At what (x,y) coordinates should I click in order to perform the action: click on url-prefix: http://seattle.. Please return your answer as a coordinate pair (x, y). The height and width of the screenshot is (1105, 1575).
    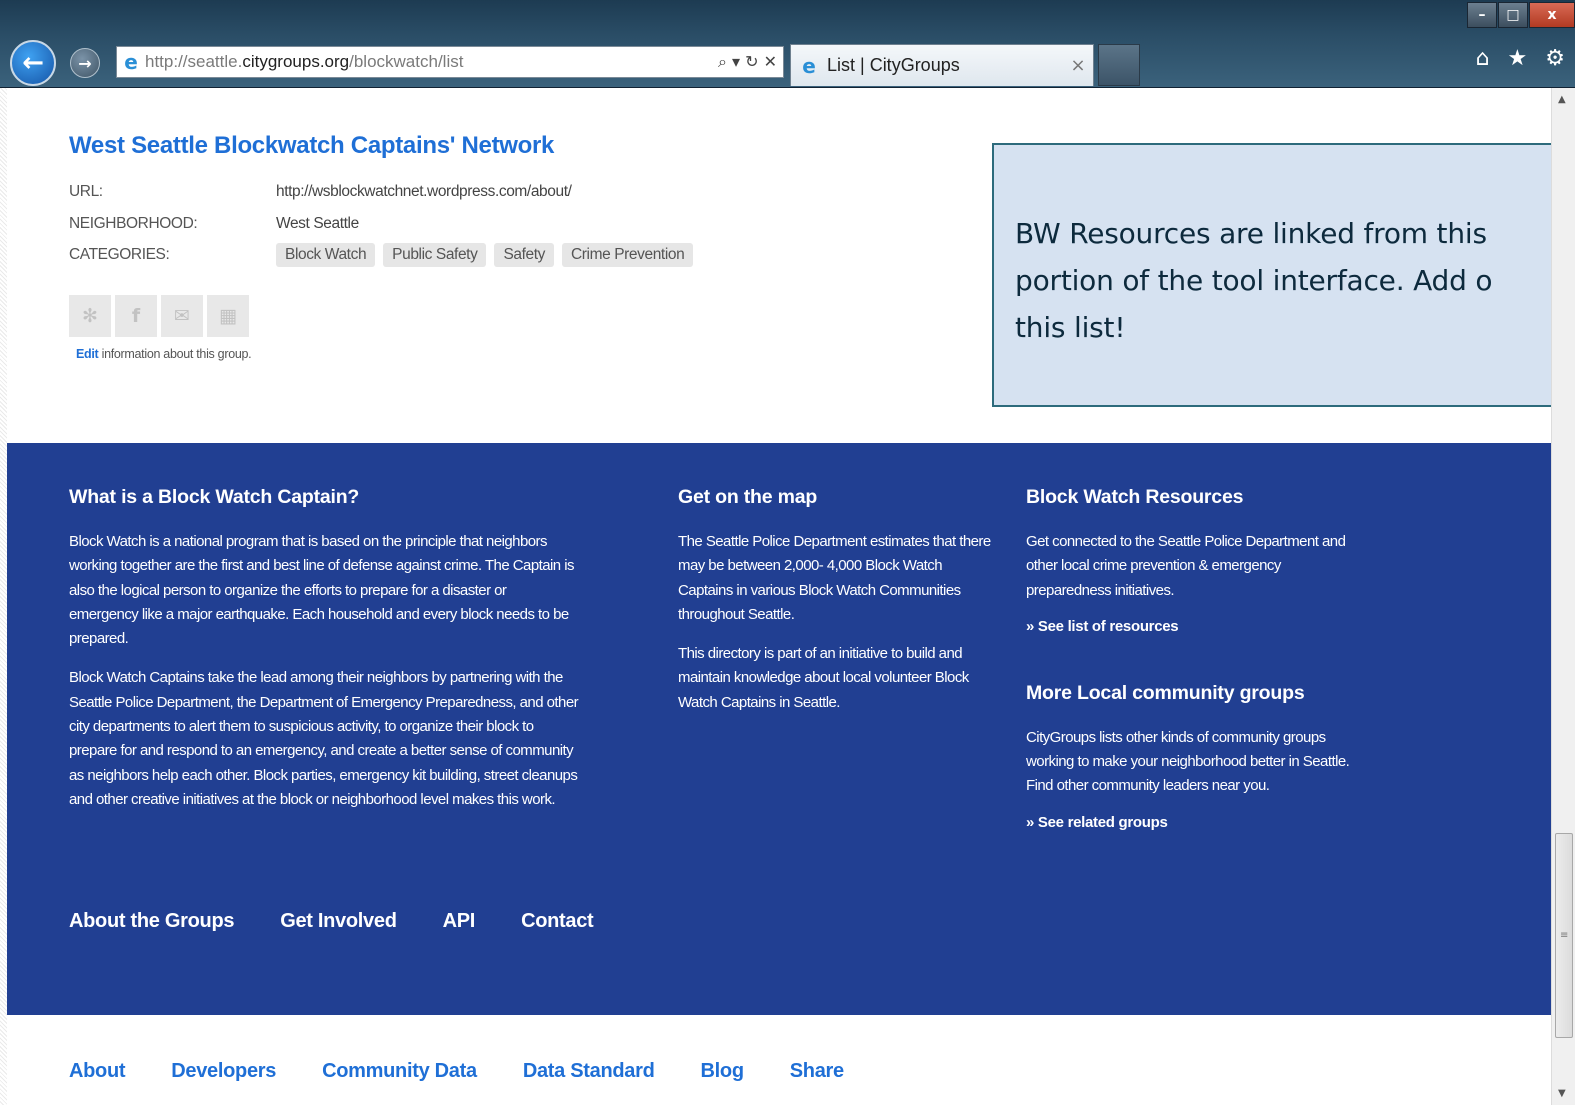
    Looking at the image, I should click on (194, 61).